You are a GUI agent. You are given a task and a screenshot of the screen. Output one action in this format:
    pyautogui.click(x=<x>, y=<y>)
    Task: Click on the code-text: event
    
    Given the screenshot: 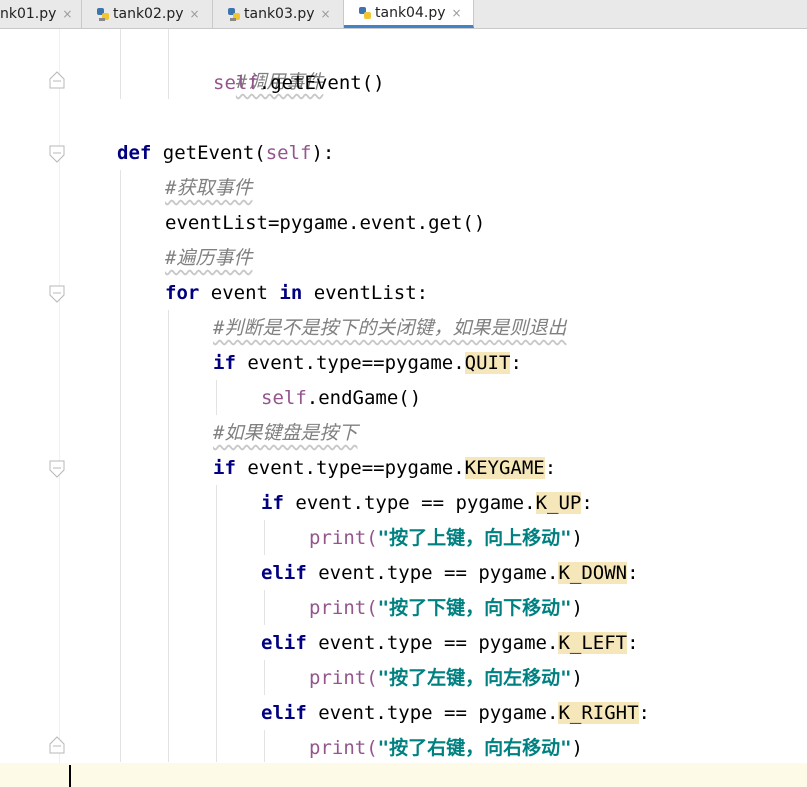 What is the action you would take?
    pyautogui.click(x=239, y=293)
    